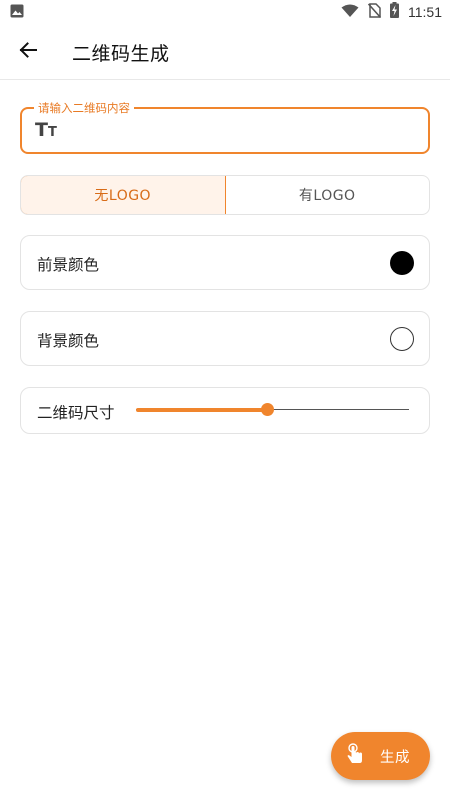 Image resolution: width=450 pixels, height=800 pixels. I want to click on qr-size-slider-thumb, so click(268, 409).